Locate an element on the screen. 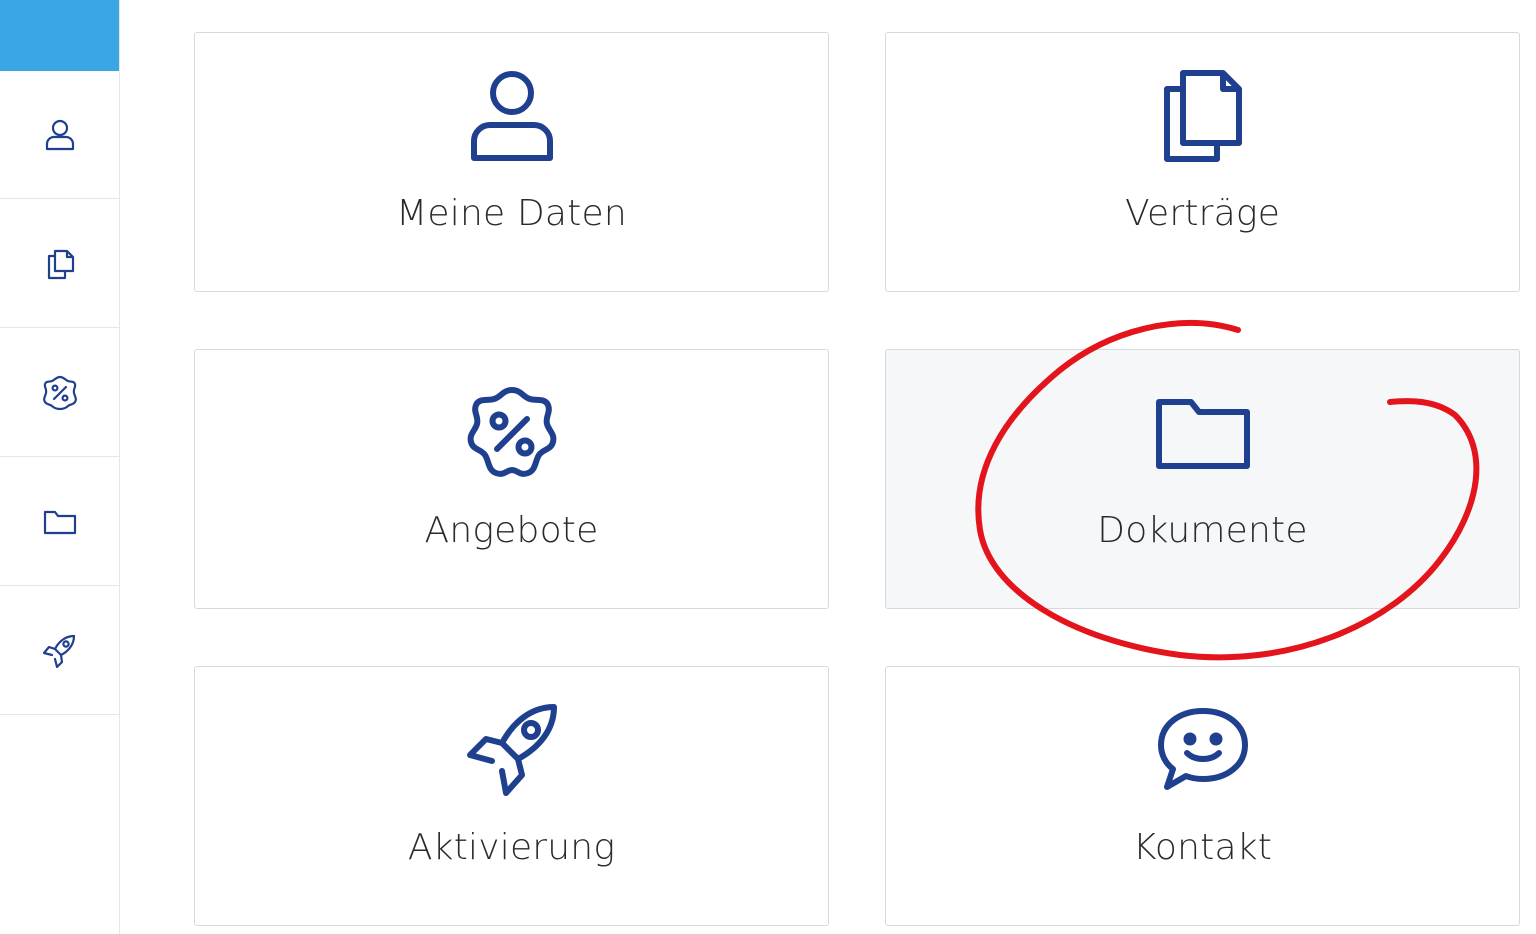 Image resolution: width=1536 pixels, height=934 pixels. tile-label: Meine Daten is located at coordinates (511, 213).